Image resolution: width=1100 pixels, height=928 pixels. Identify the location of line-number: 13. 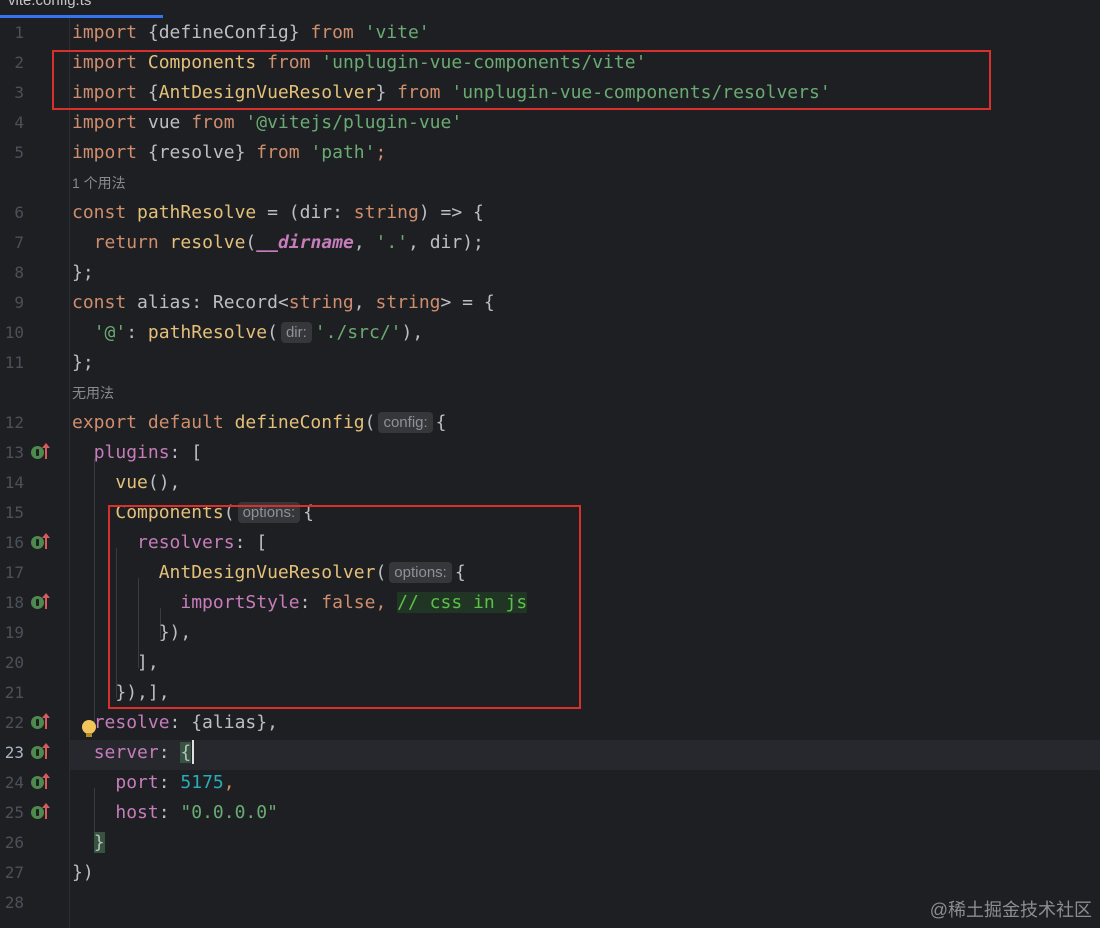
(14, 452).